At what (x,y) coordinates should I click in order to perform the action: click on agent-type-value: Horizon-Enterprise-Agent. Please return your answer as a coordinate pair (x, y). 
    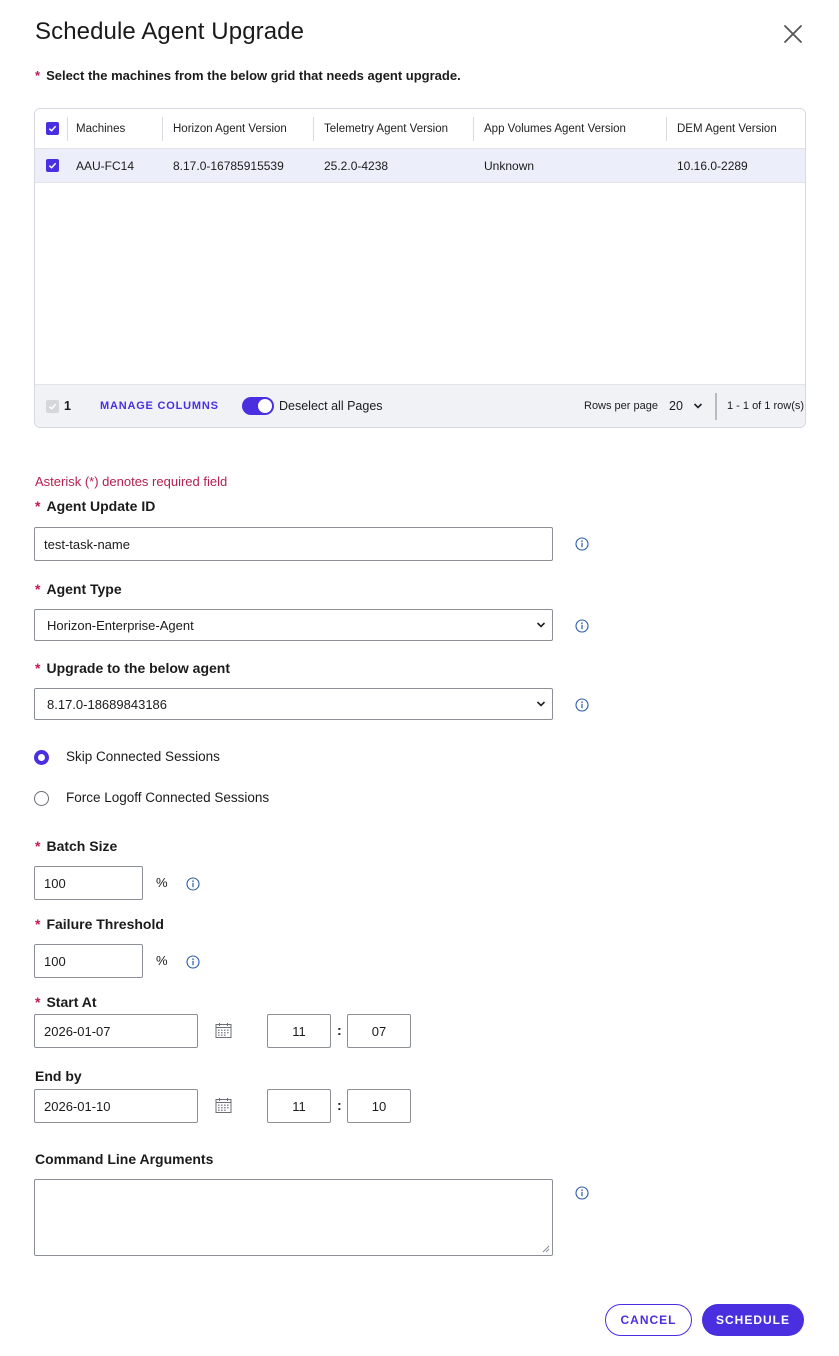
    Looking at the image, I should click on (120, 625).